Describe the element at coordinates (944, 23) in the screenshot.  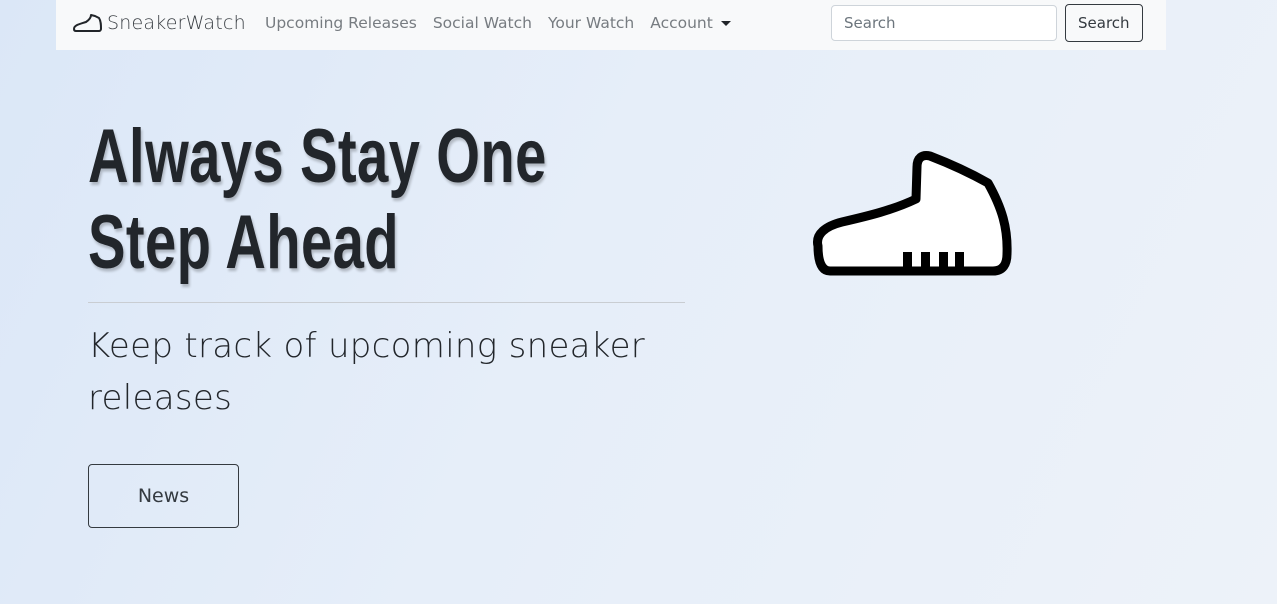
I see `search-input` at that location.